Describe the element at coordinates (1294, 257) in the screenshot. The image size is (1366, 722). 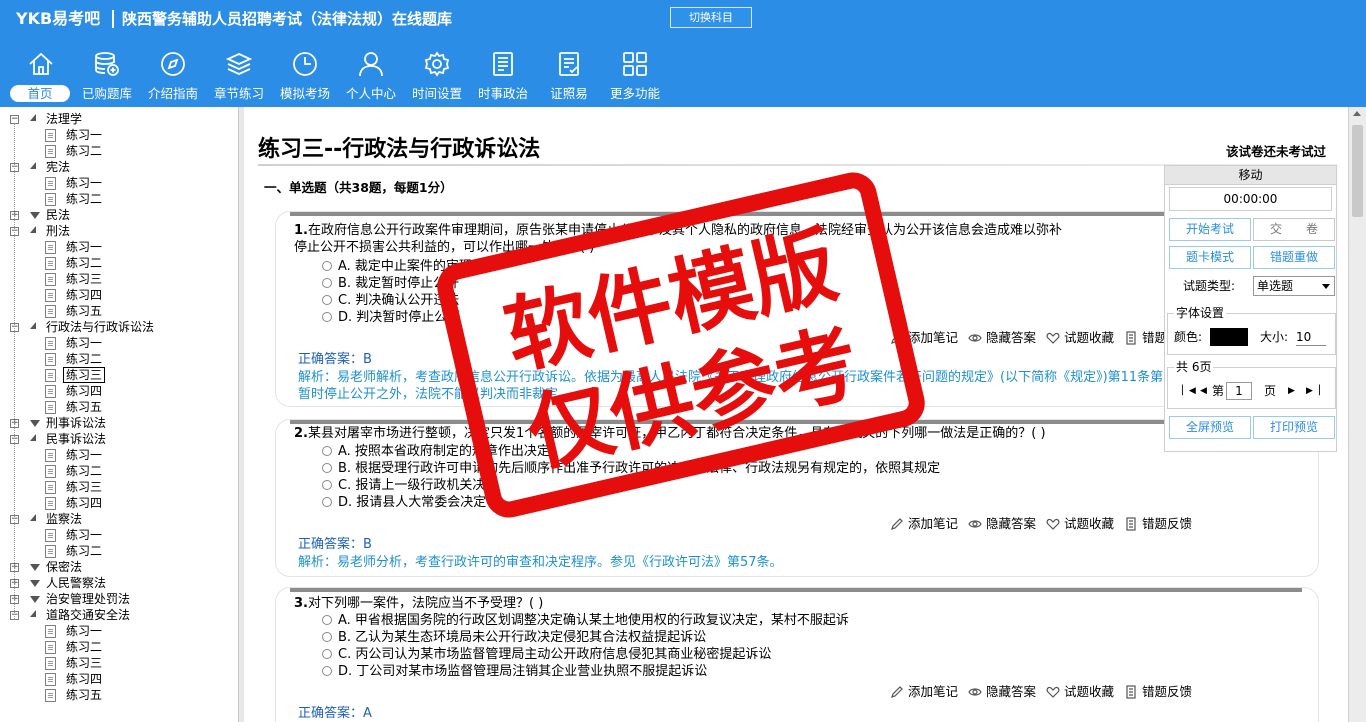
I see `redo-wrong-button: 错题重做` at that location.